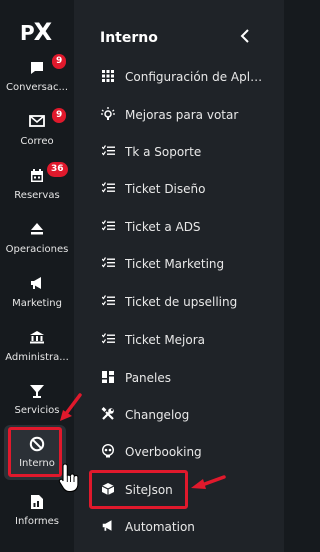 Image resolution: width=320 pixels, height=552 pixels. I want to click on menu-item-changelog: Changelog, so click(190, 415).